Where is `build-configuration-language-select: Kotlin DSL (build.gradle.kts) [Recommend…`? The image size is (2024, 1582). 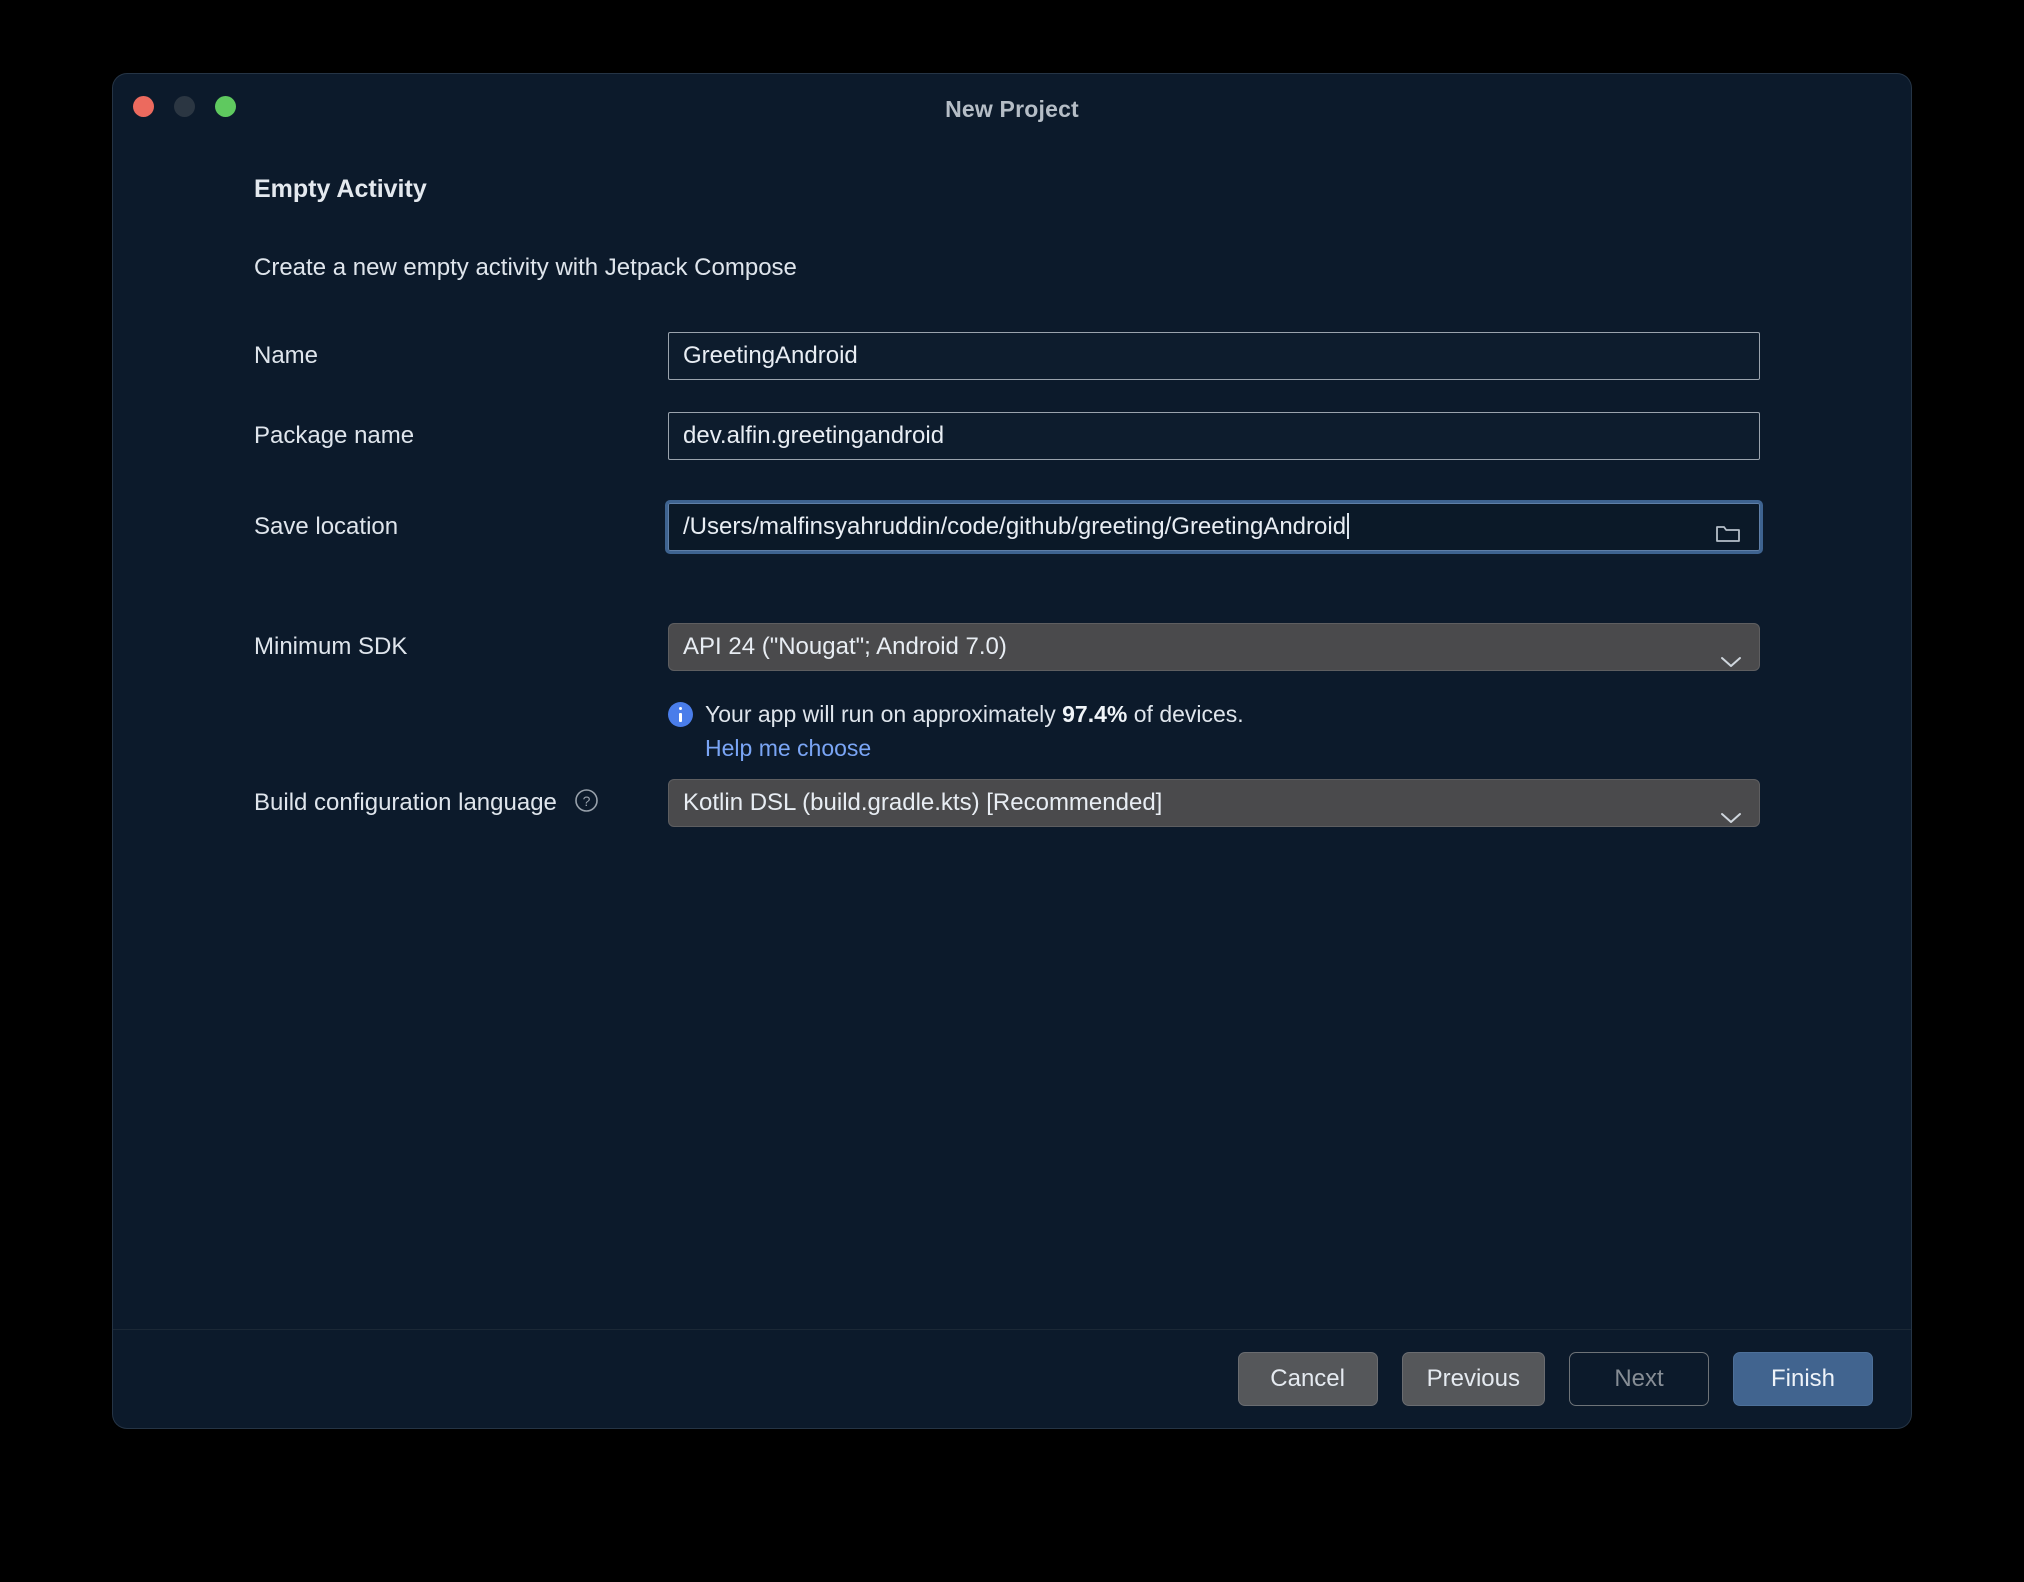 build-configuration-language-select: Kotlin DSL (build.gradle.kts) [Recommend… is located at coordinates (1214, 803).